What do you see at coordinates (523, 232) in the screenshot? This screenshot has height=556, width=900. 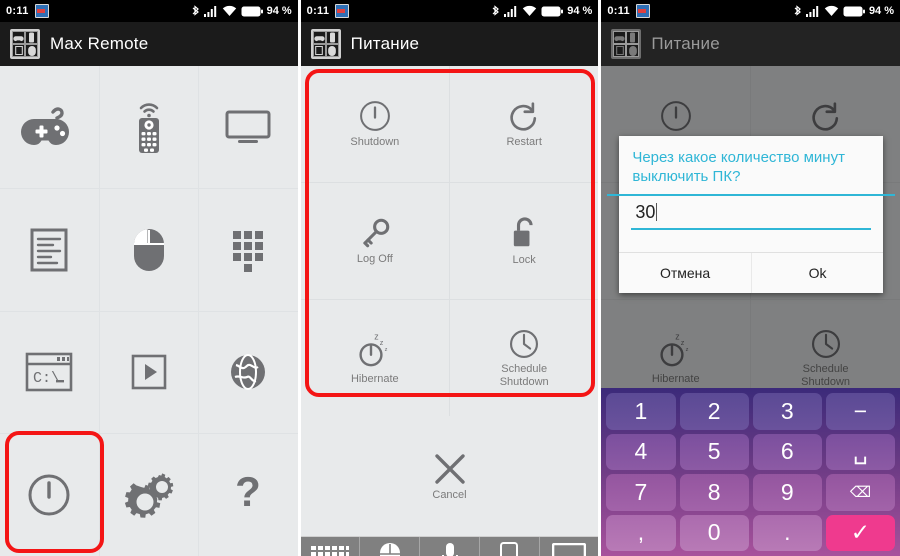 I see `lock-open-icon` at bounding box center [523, 232].